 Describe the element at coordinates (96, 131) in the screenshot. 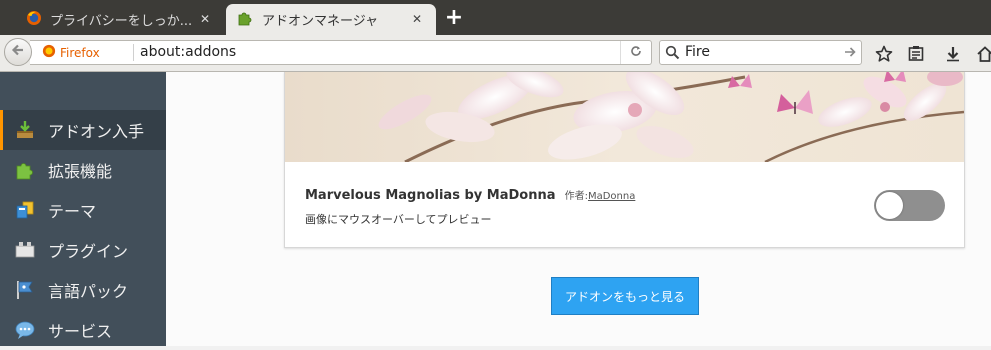

I see `category-label: アドオン入手` at that location.